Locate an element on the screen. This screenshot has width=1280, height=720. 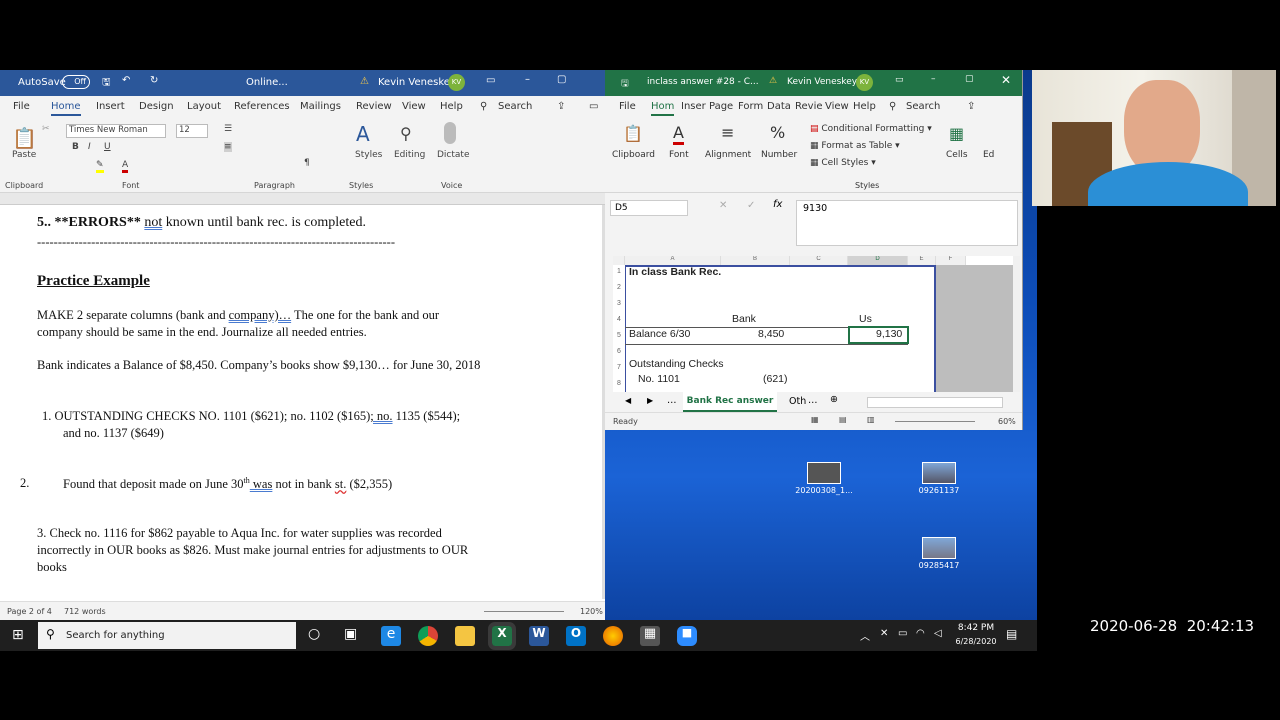
network-icon: ✕ is located at coordinates (884, 633).